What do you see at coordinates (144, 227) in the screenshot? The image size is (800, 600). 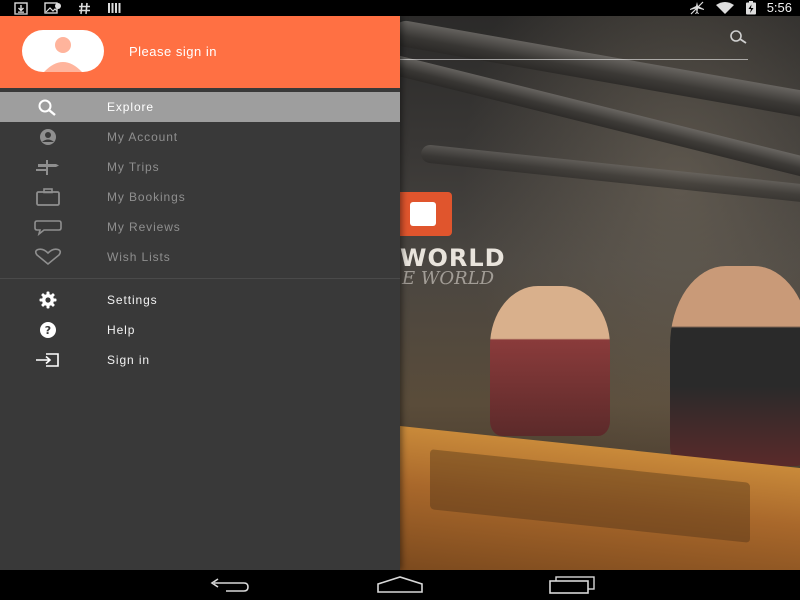 I see `drawer-item-label: My Reviews` at bounding box center [144, 227].